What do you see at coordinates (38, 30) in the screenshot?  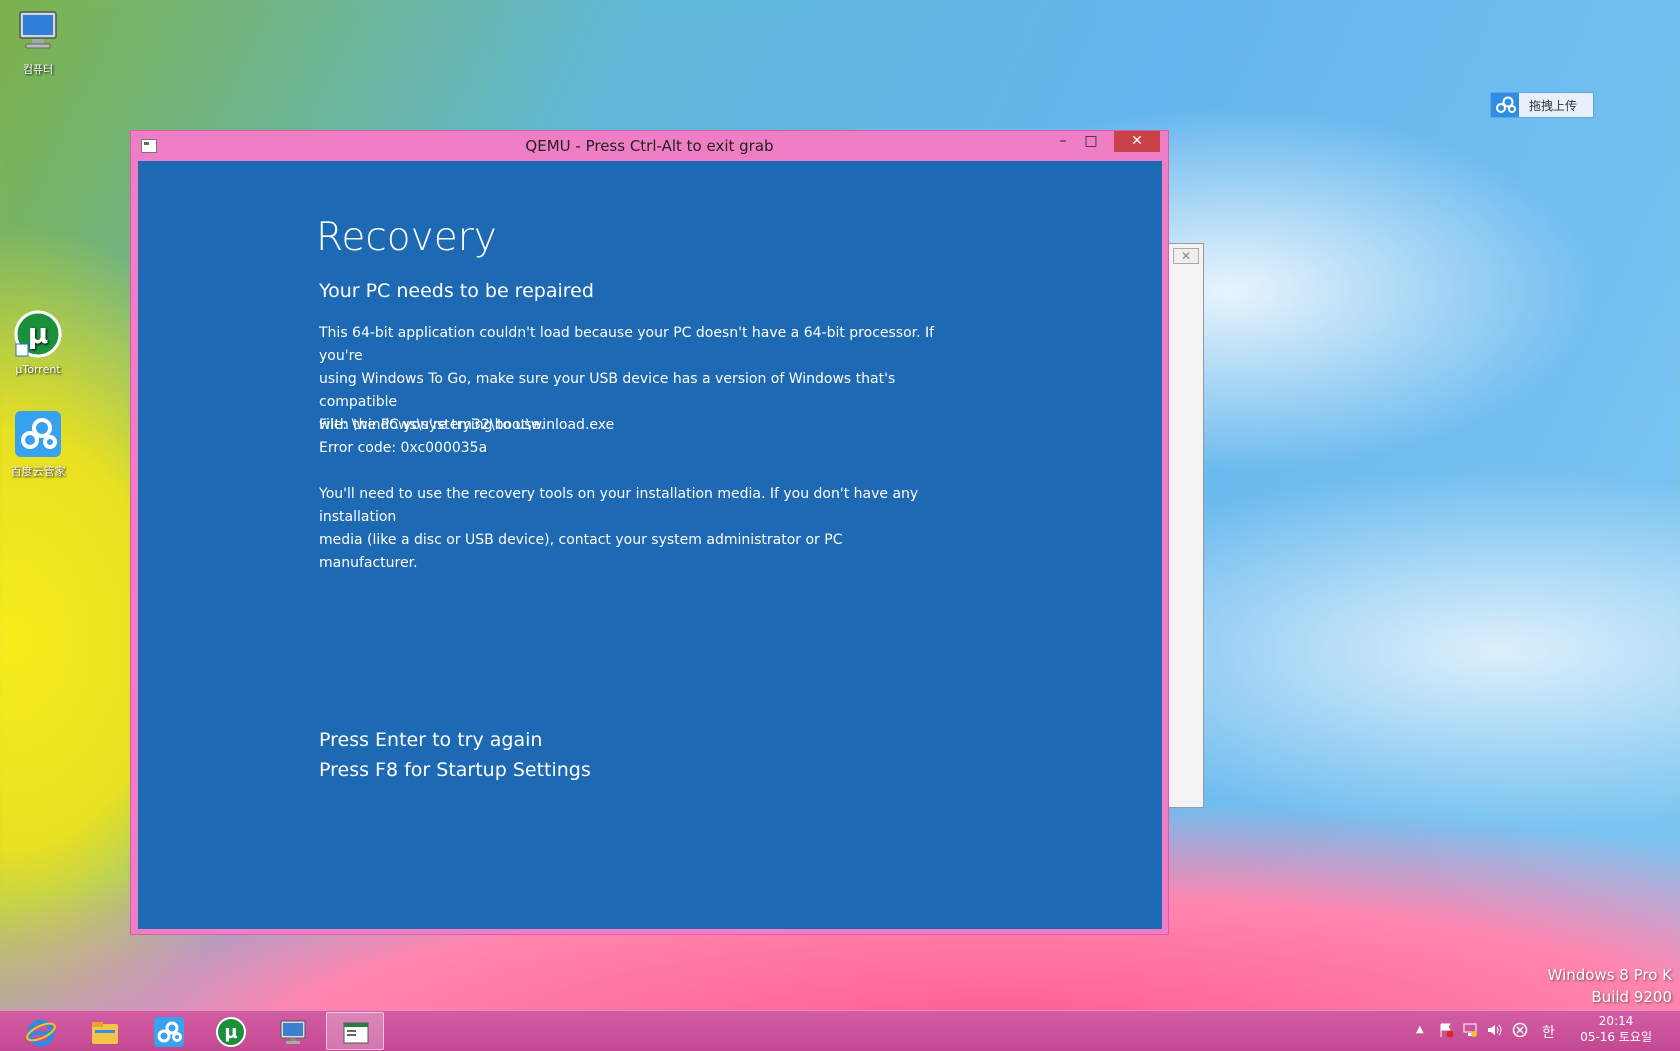 I see `computer-icon` at bounding box center [38, 30].